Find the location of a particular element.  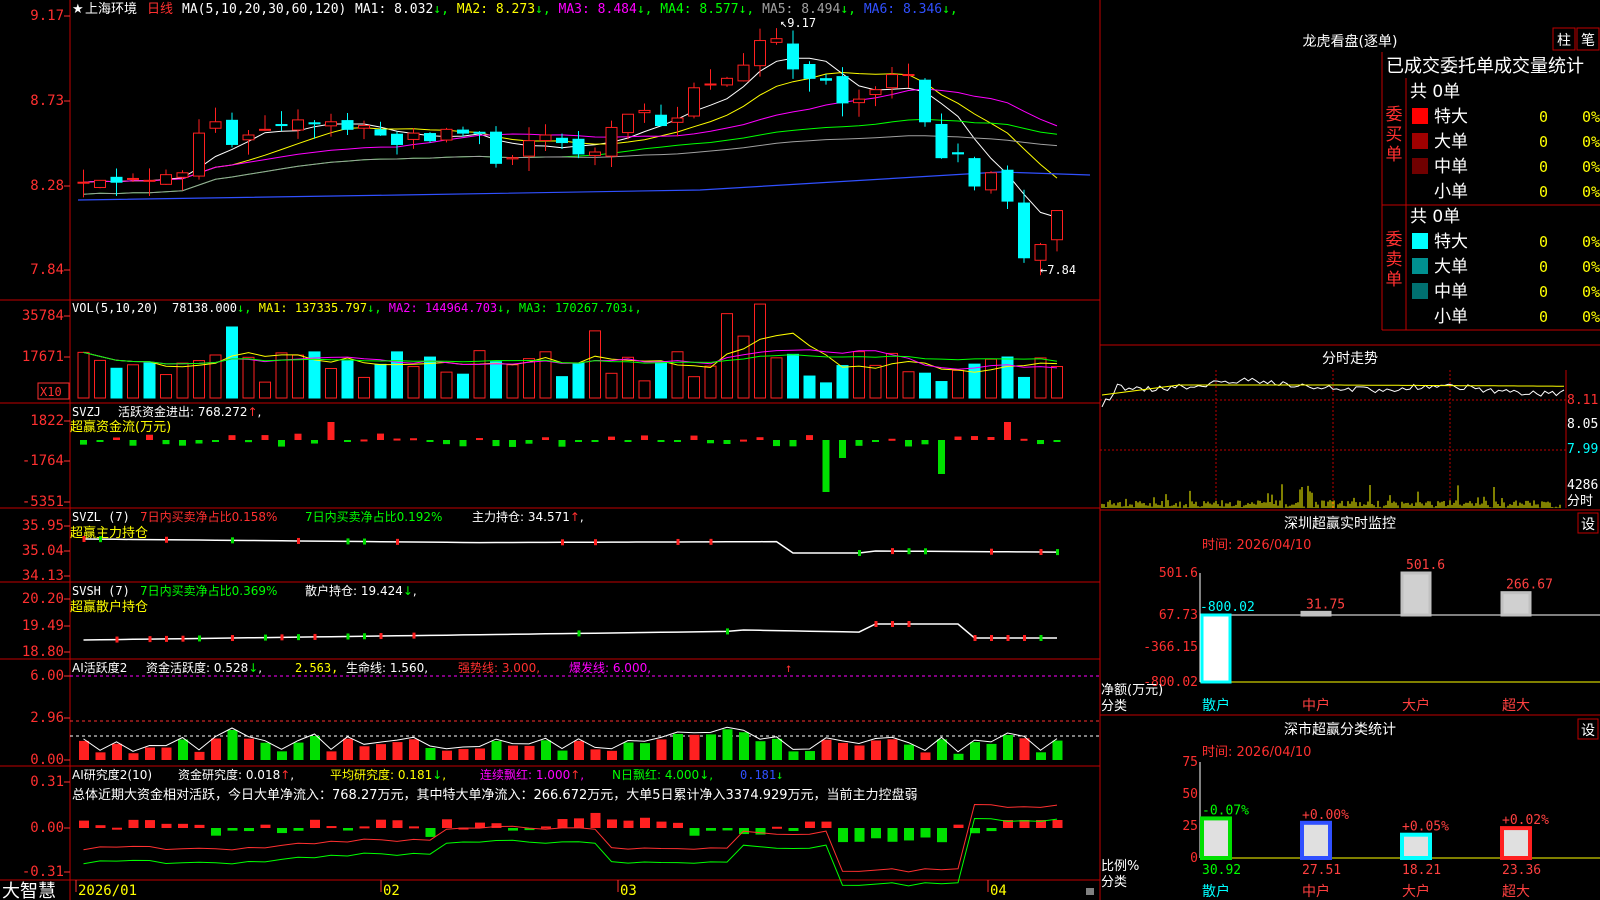

sz-class-change-label: +0.05% is located at coordinates (1425, 827).